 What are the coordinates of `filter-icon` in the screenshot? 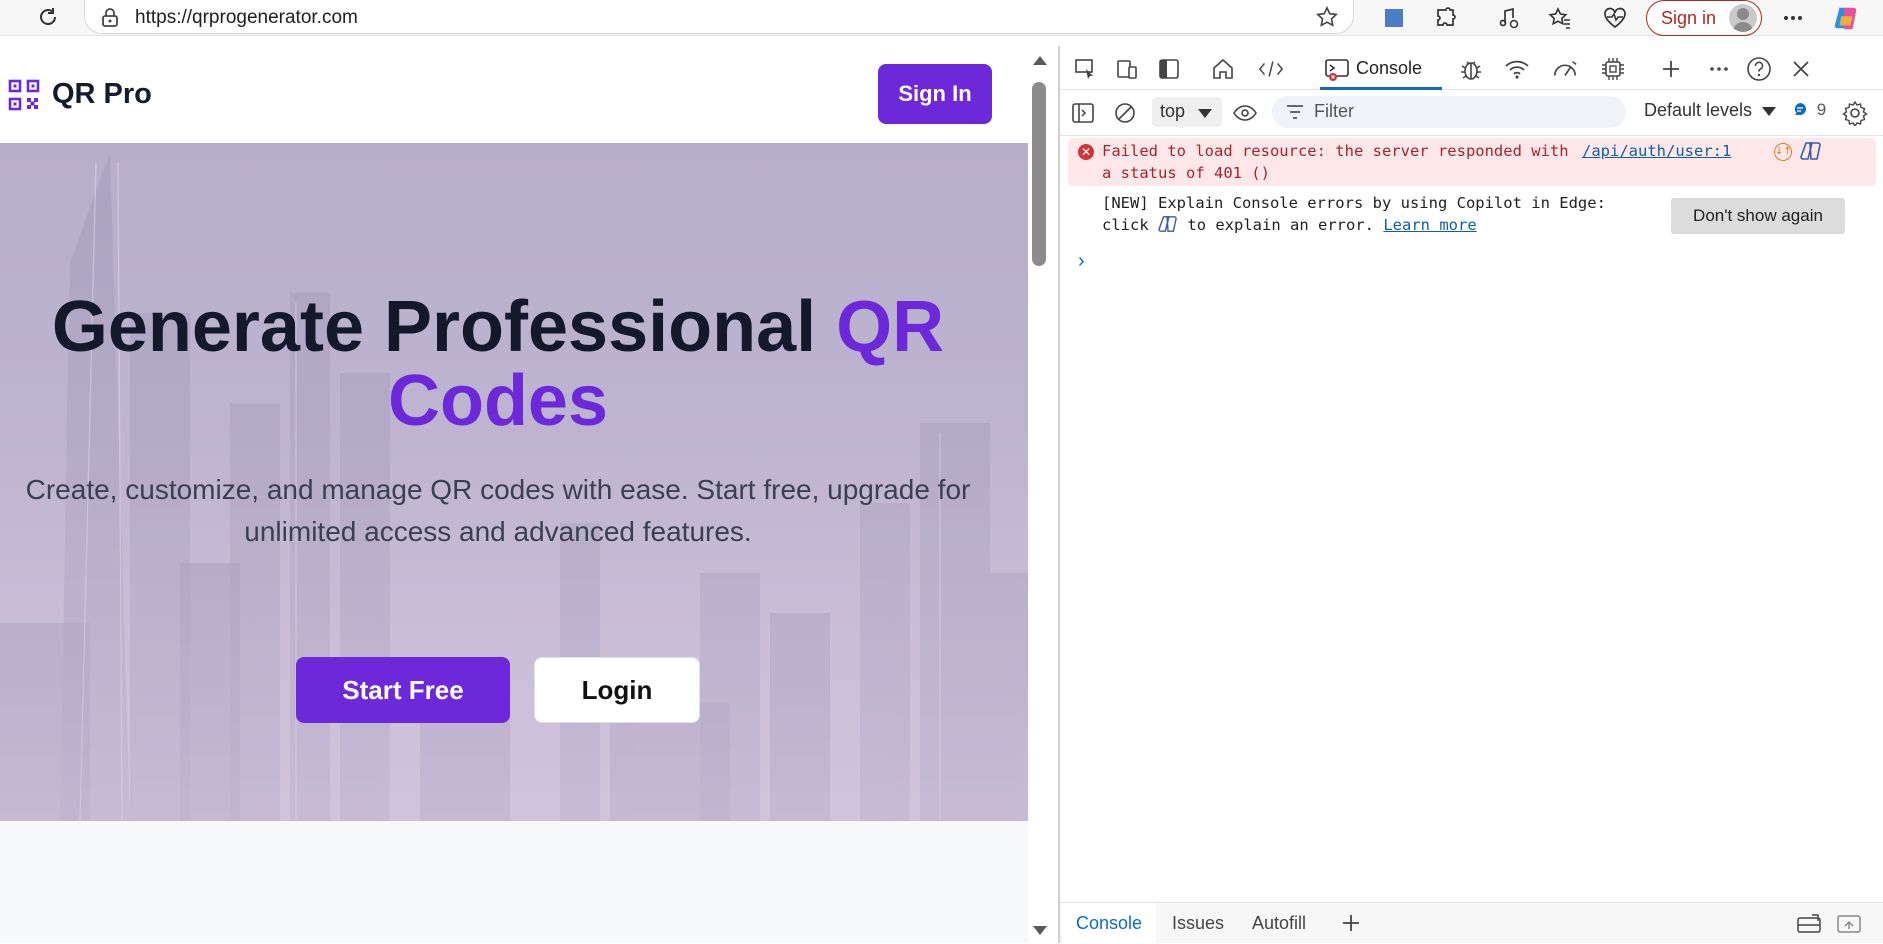 It's located at (1295, 112).